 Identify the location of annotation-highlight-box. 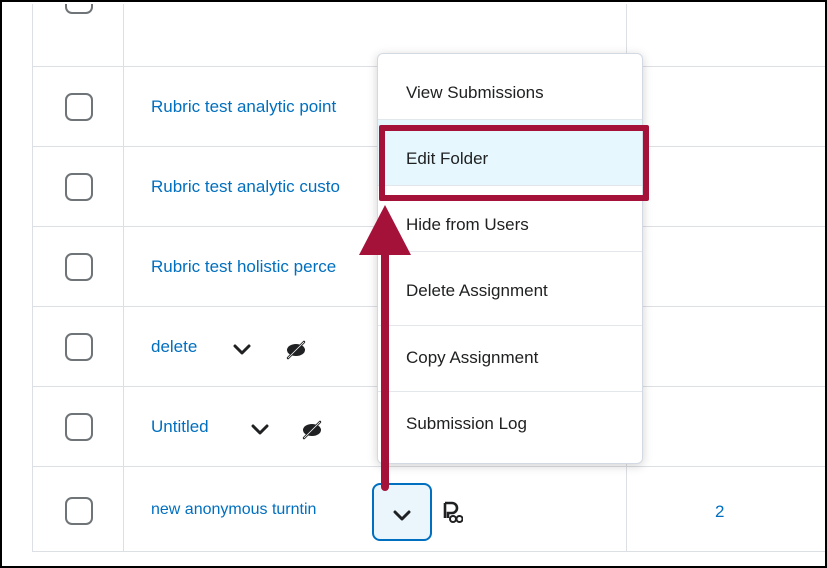
(514, 163).